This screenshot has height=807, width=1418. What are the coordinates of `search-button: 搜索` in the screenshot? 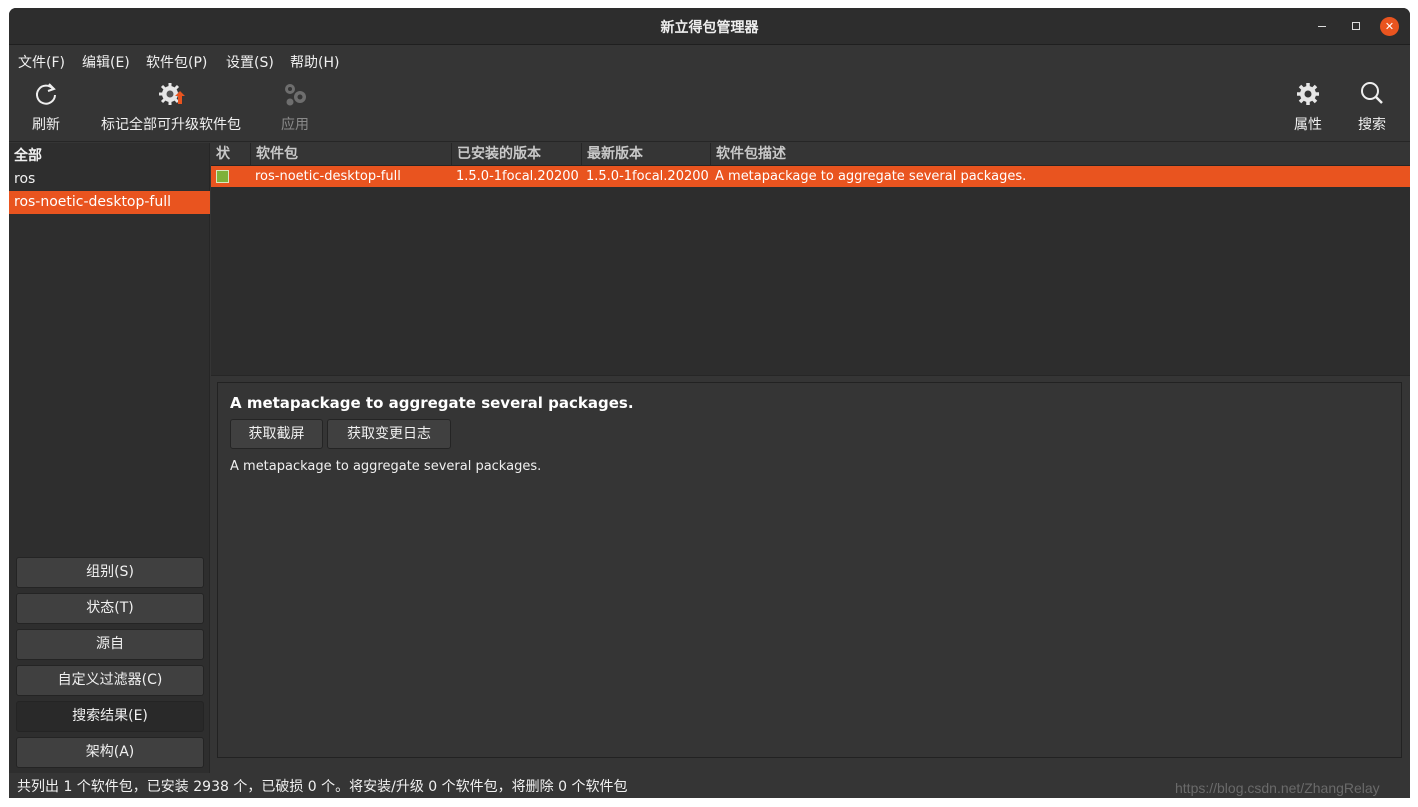 It's located at (1372, 107).